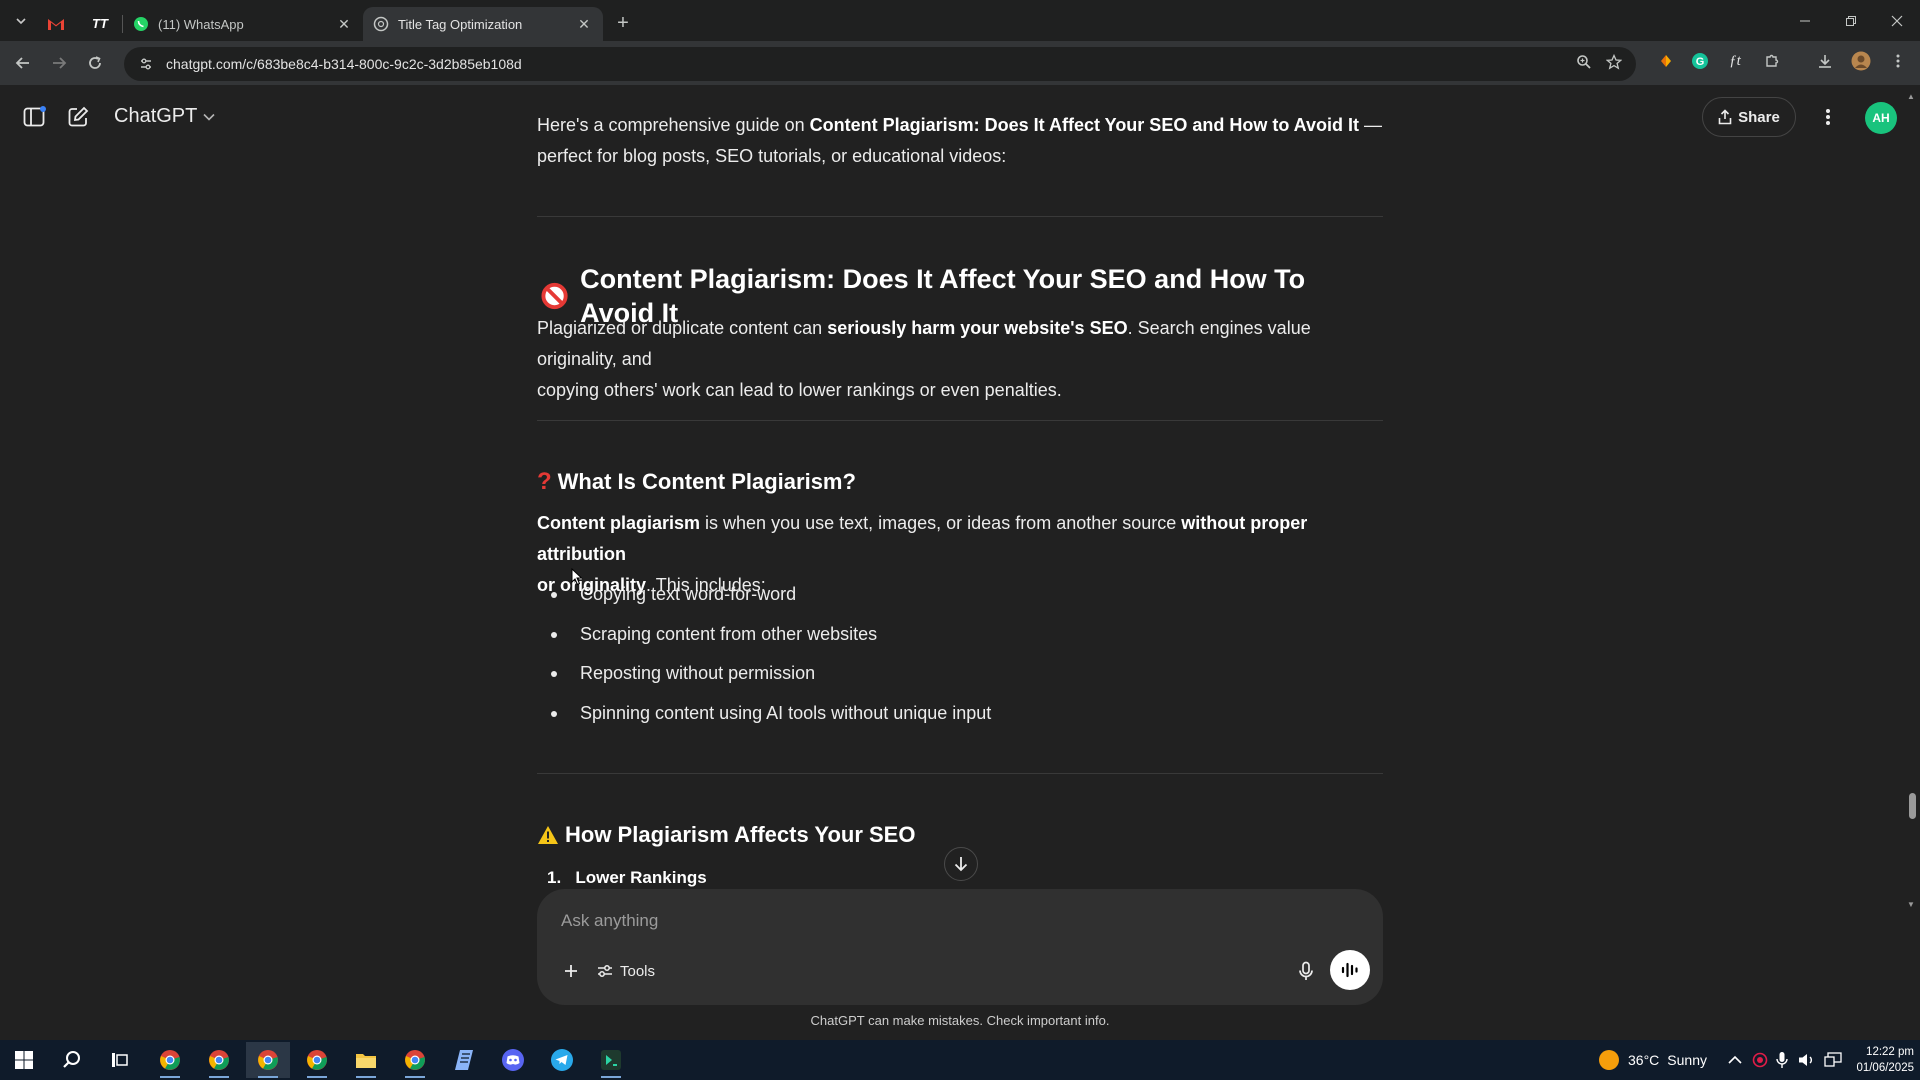 Image resolution: width=1920 pixels, height=1080 pixels. What do you see at coordinates (1912, 806) in the screenshot?
I see `scrollbar-thumb` at bounding box center [1912, 806].